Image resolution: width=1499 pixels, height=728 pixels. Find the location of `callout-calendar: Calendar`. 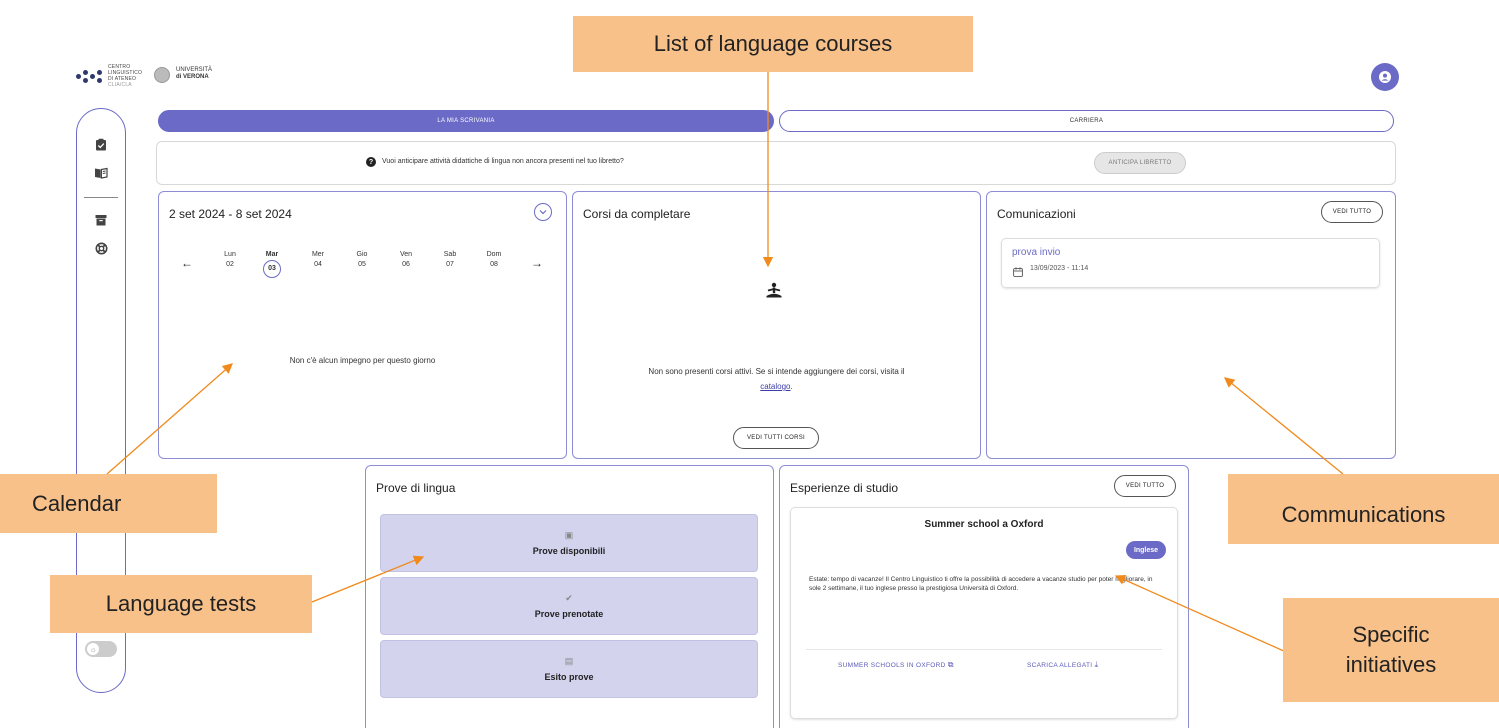

callout-calendar: Calendar is located at coordinates (108, 503).